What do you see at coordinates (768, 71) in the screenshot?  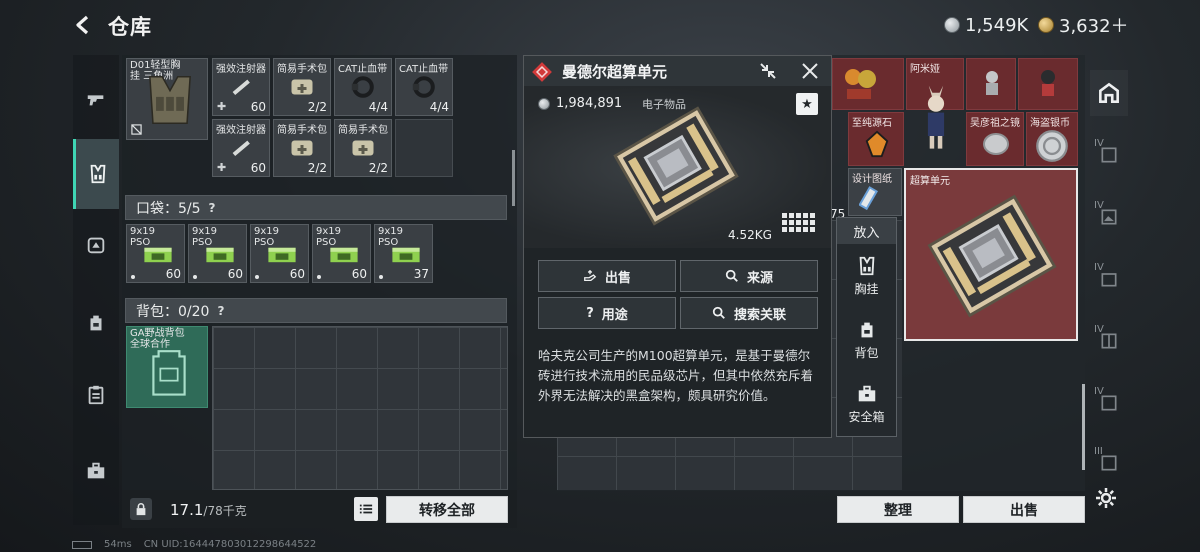 I see `collapse-icon` at bounding box center [768, 71].